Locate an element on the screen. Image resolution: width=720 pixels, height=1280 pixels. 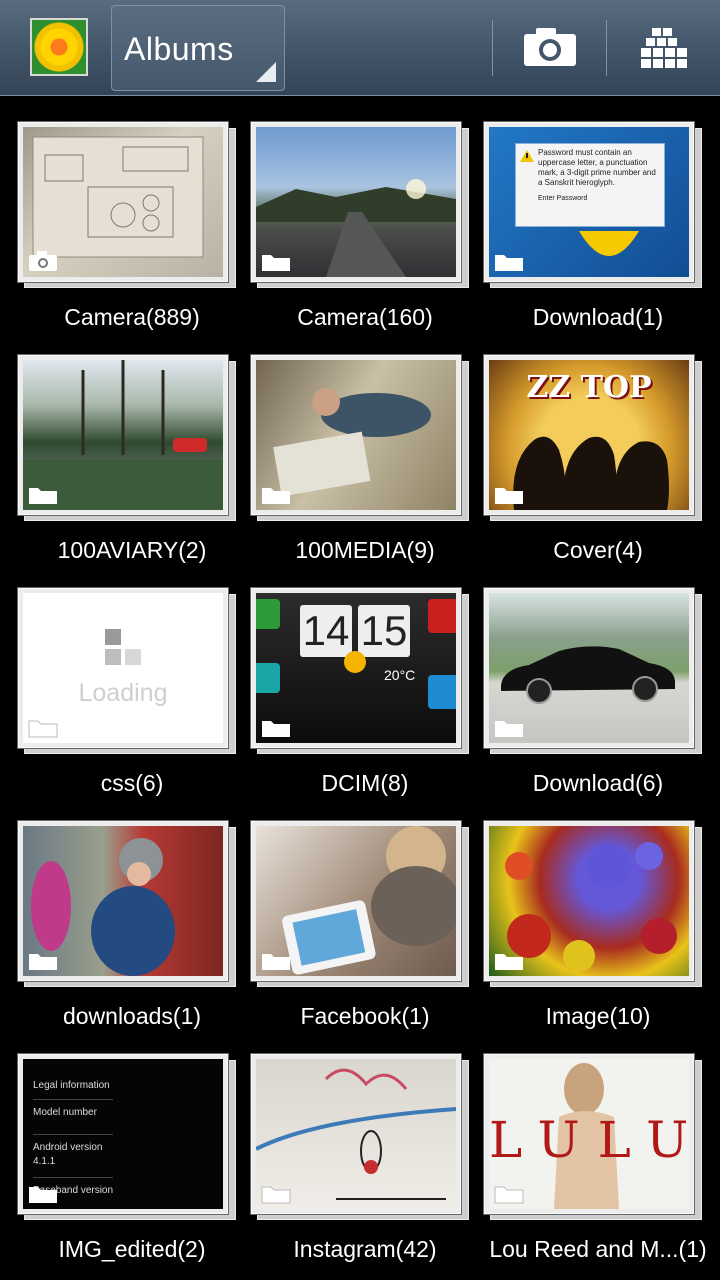
album-tile: Image(10) is located at coordinates (598, 931).